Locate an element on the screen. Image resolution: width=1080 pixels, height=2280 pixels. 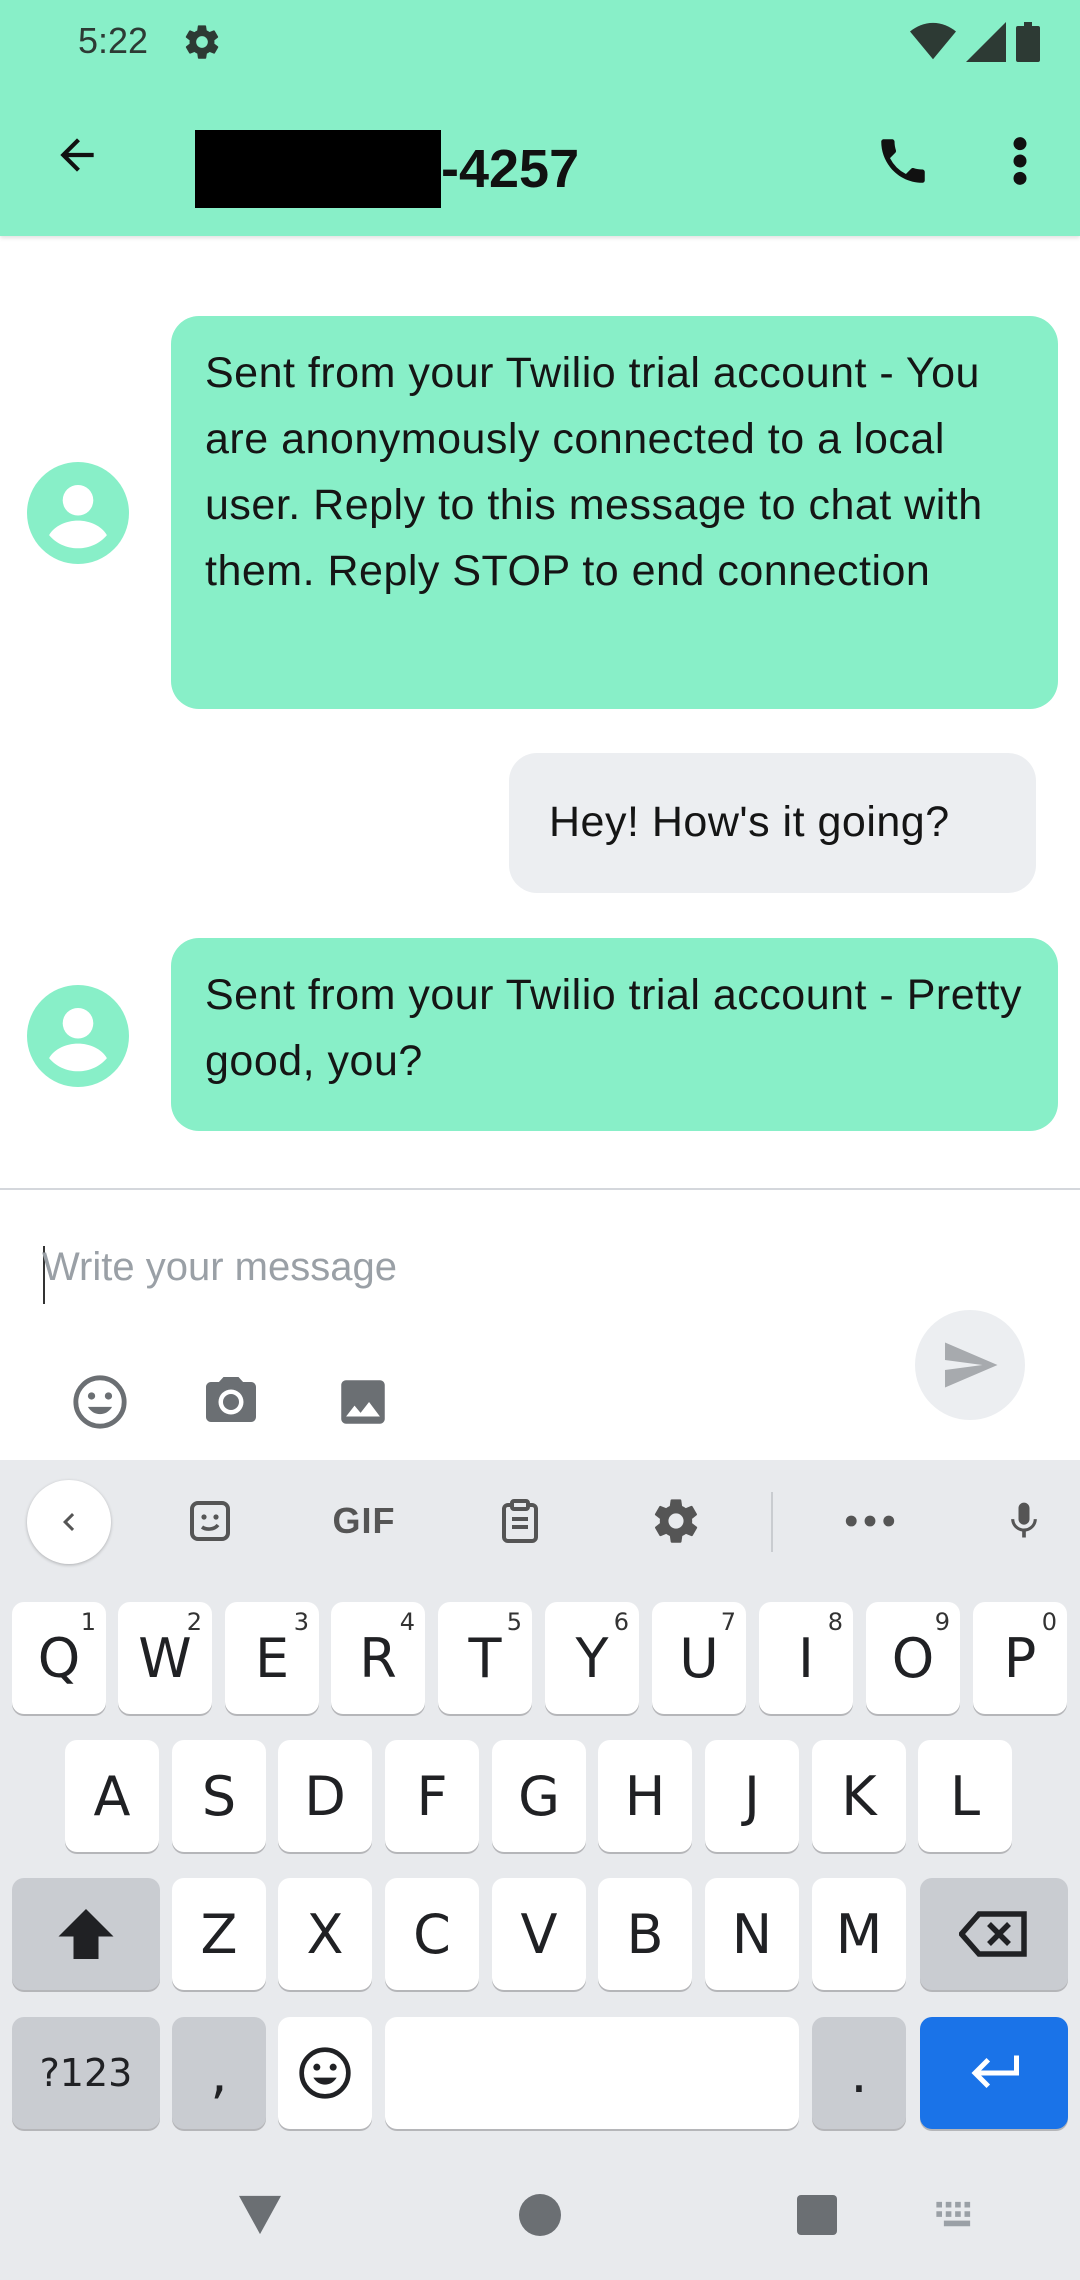
voice-input-button is located at coordinates (1024, 1521).